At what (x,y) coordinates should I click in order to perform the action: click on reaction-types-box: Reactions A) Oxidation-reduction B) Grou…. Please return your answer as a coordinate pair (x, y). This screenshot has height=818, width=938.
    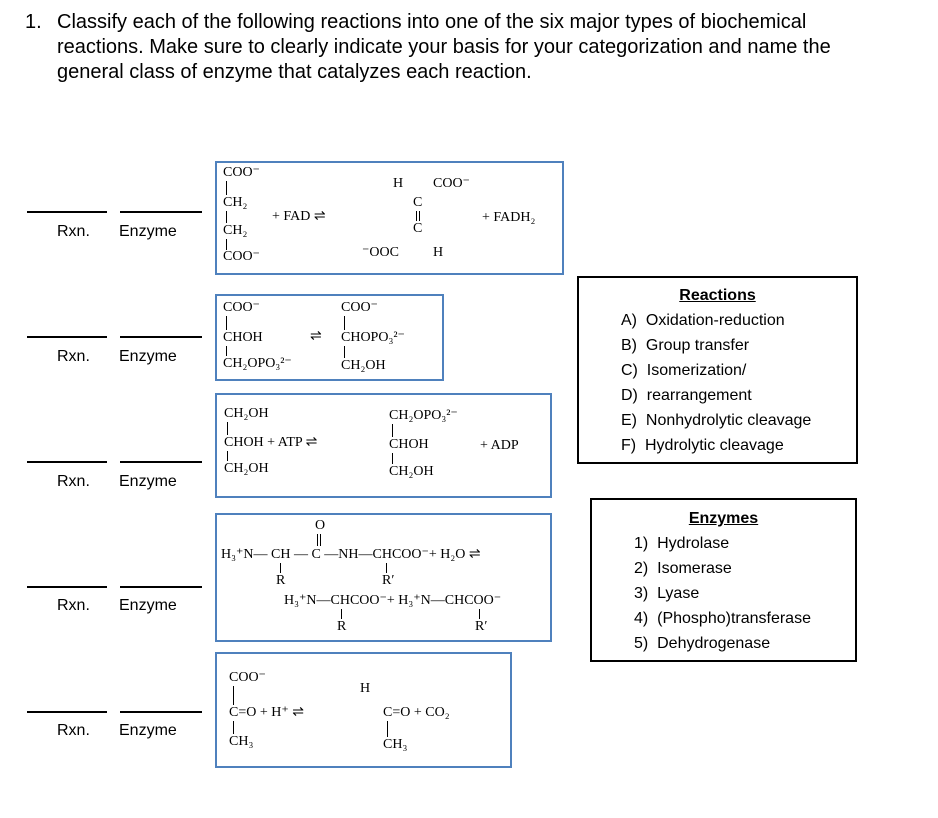
    Looking at the image, I should click on (717, 370).